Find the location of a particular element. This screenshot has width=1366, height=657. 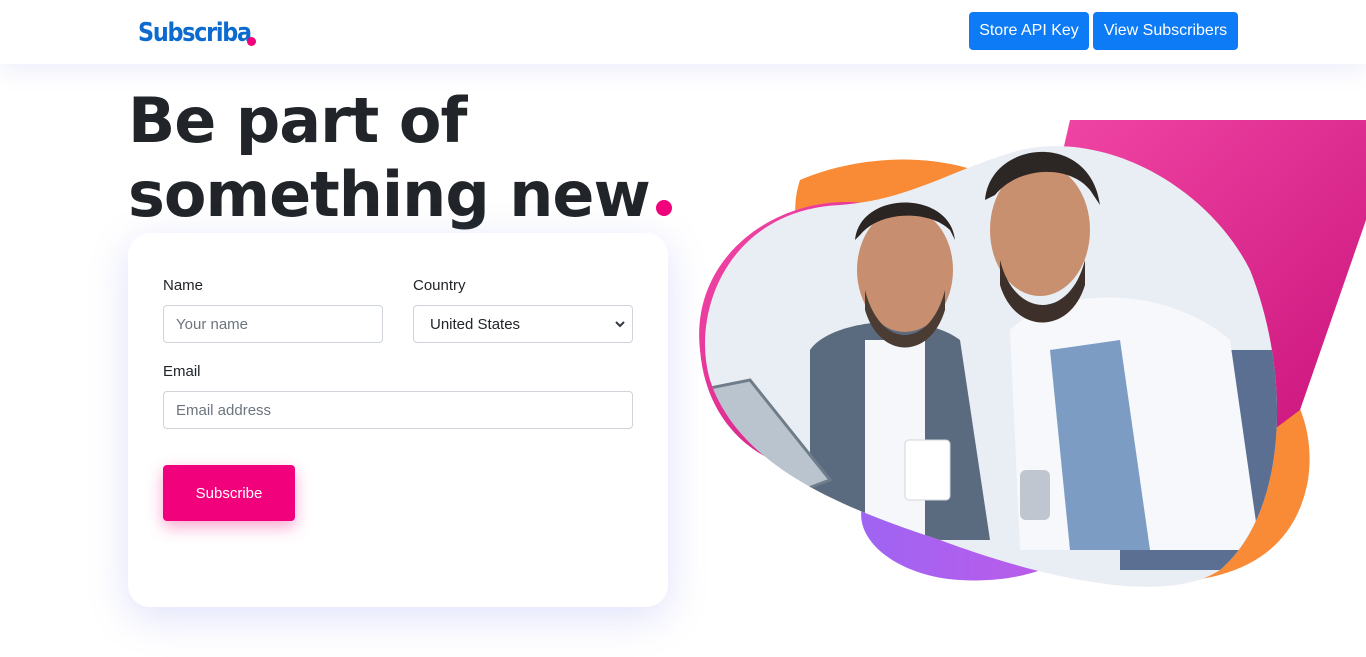

country-select-value: United States is located at coordinates (475, 324).